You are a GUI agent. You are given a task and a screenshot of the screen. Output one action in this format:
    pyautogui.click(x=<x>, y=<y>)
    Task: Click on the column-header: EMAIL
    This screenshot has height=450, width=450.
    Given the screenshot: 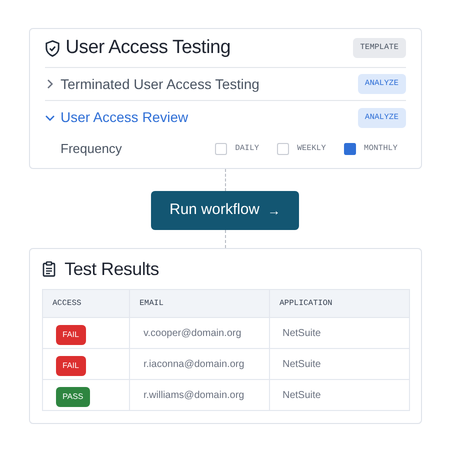 What is the action you would take?
    pyautogui.click(x=199, y=304)
    